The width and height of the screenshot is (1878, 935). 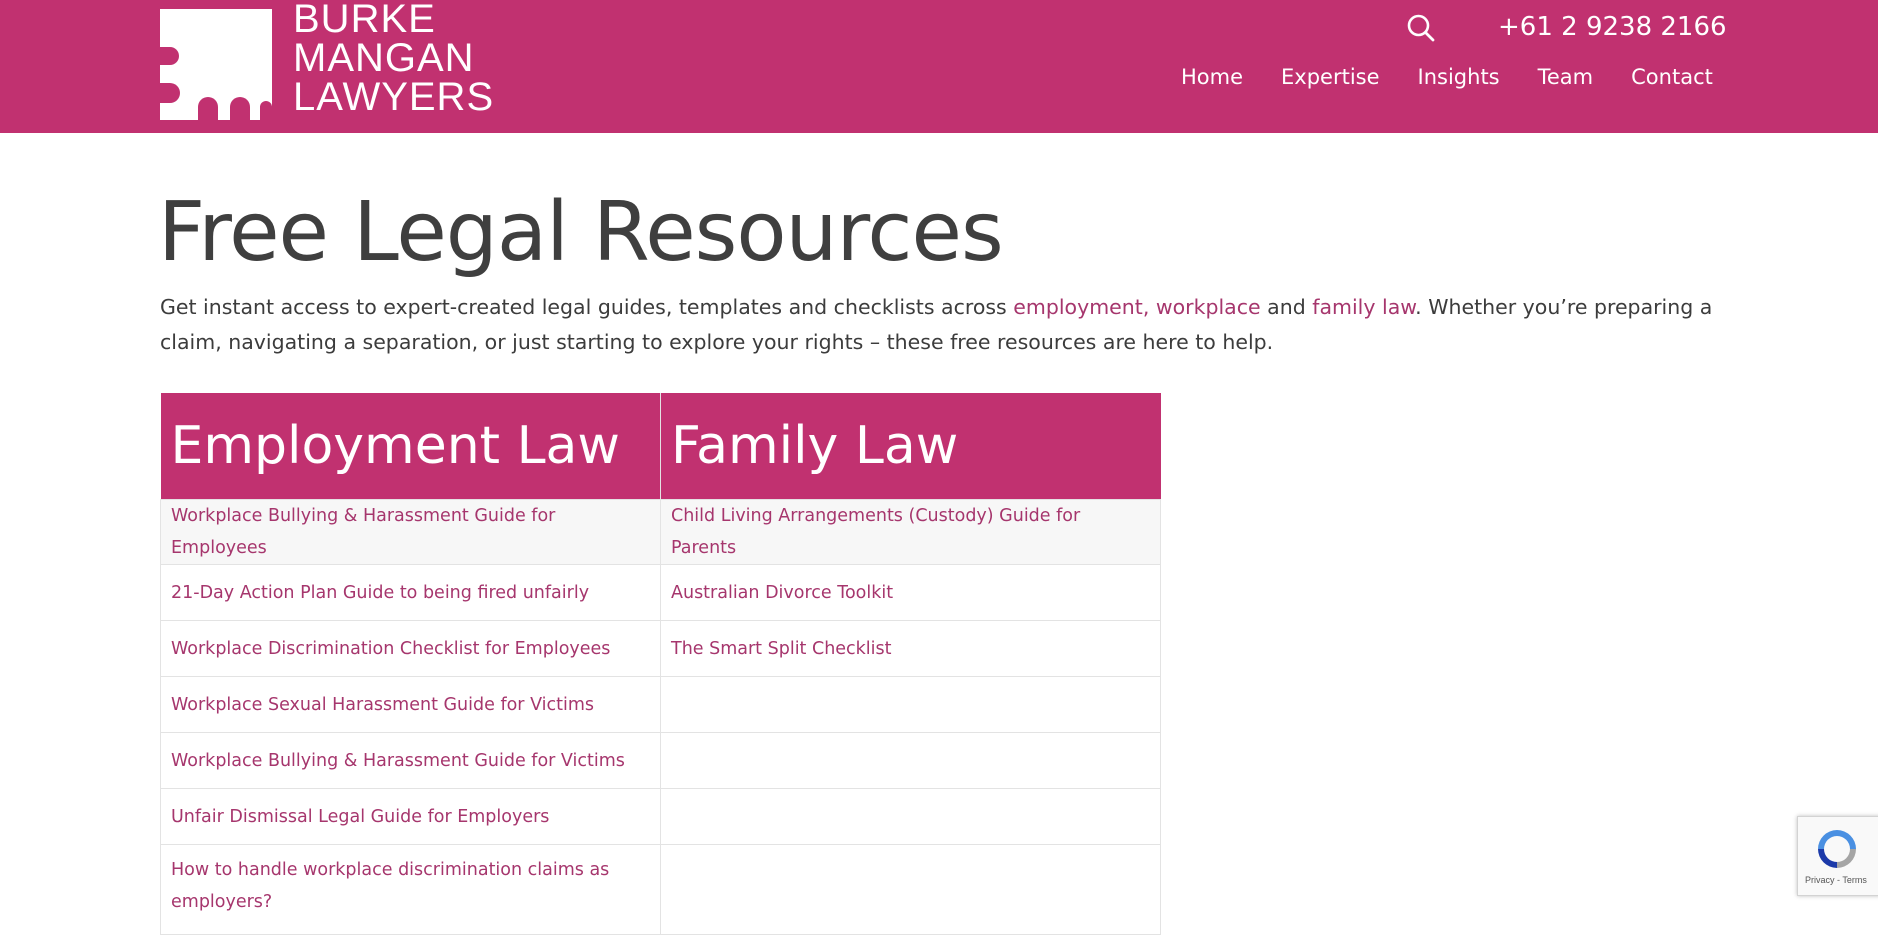 What do you see at coordinates (1330, 77) in the screenshot?
I see `nav-expertise: Expertise` at bounding box center [1330, 77].